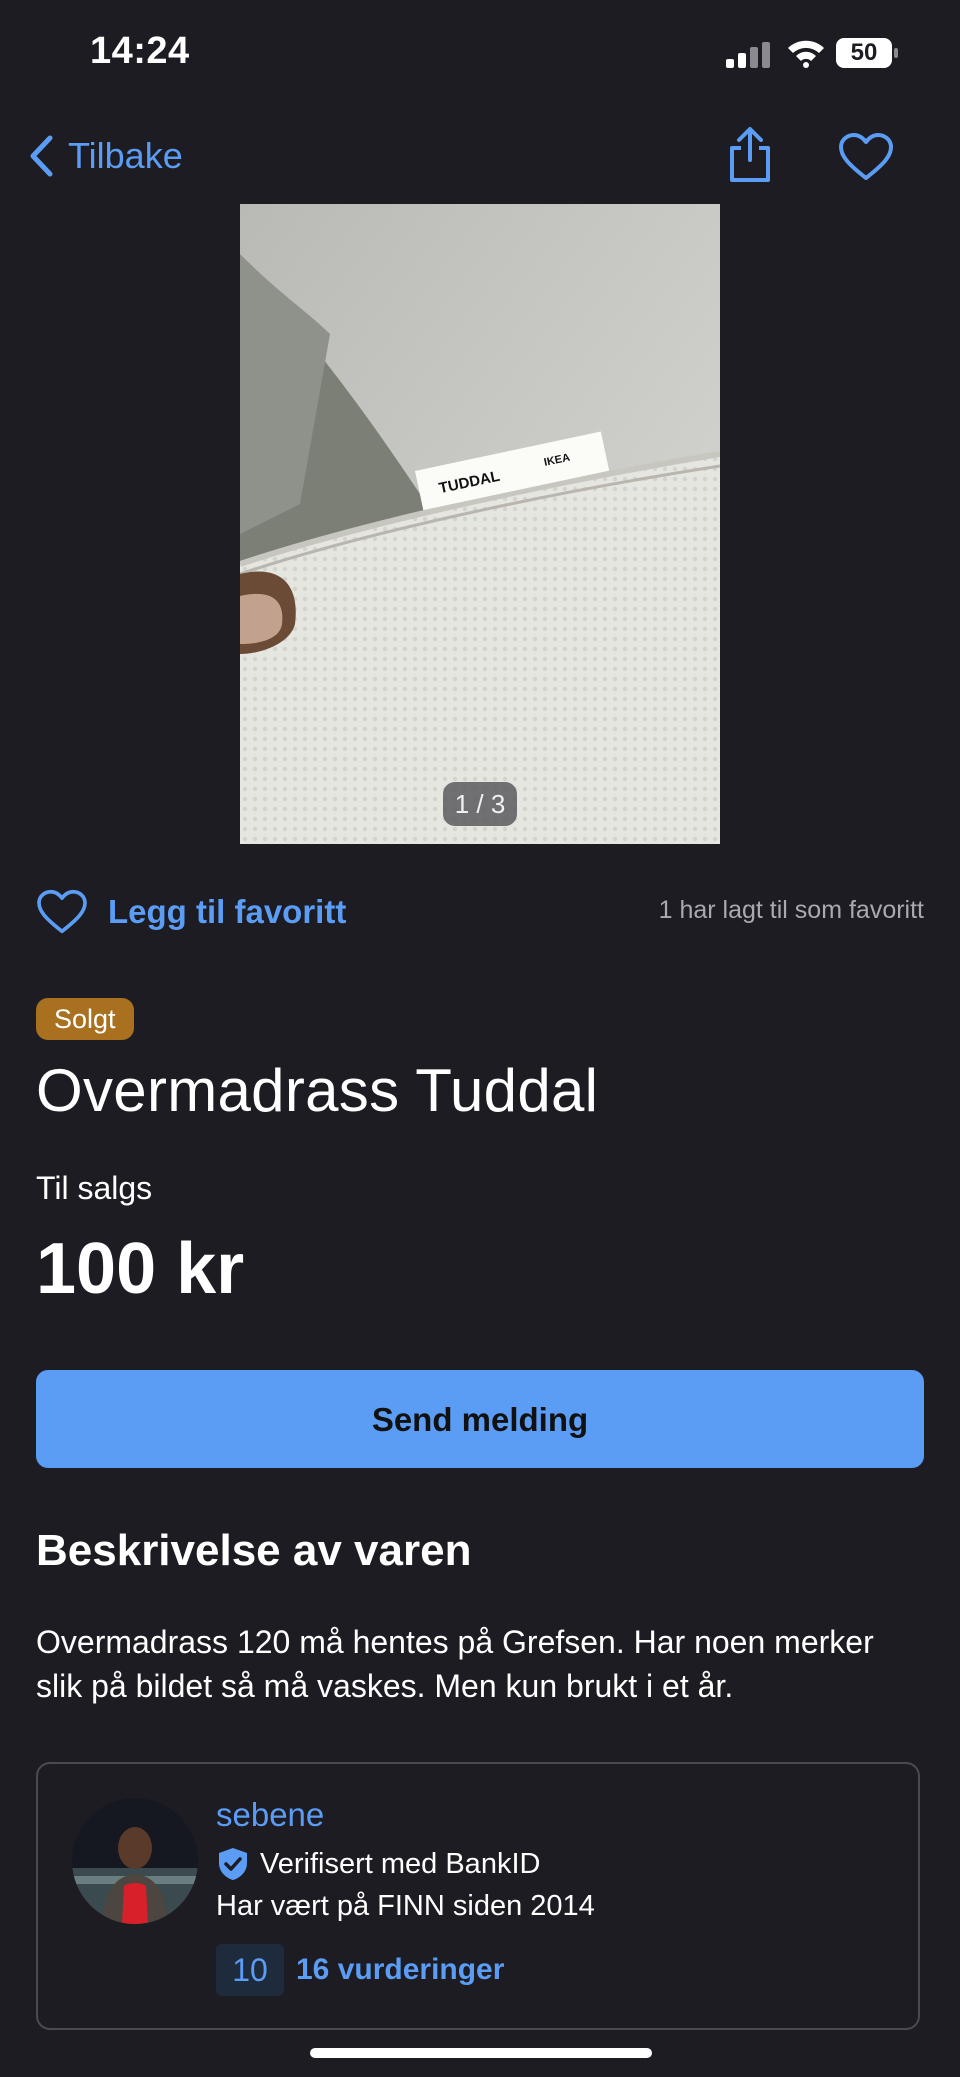 This screenshot has height=2077, width=960. I want to click on image-counter: 1 / 3, so click(480, 804).